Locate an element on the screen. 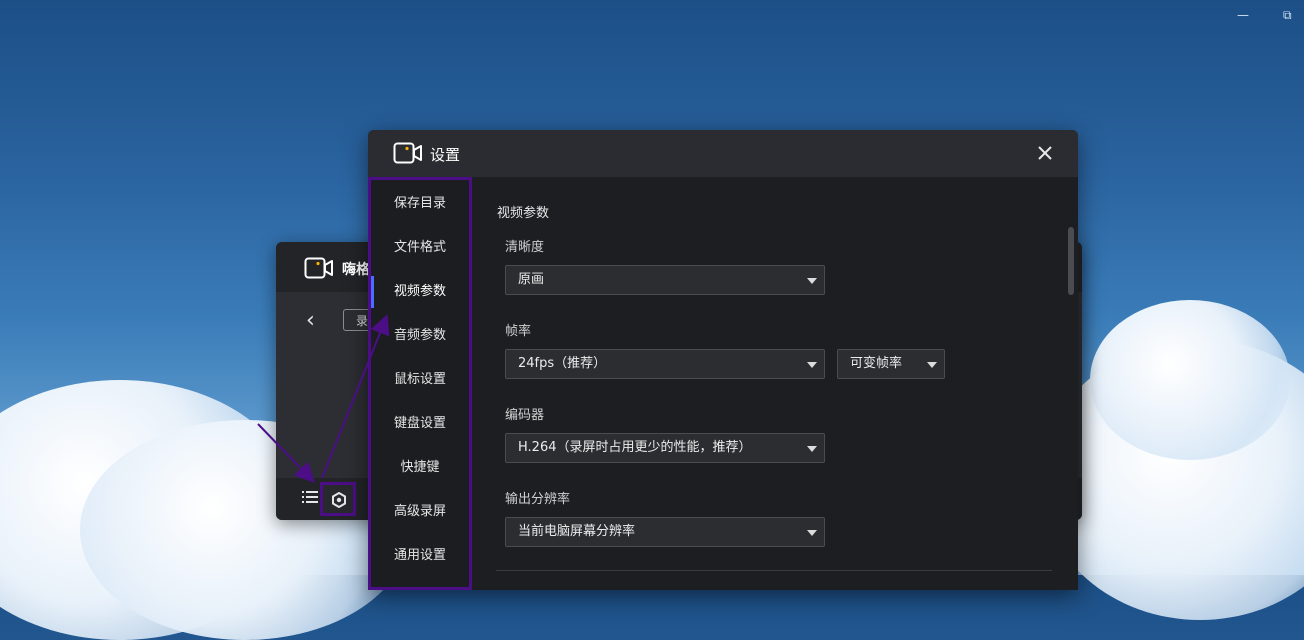 The width and height of the screenshot is (1304, 640). nav-item-keyboard-settings: 键盘设置 is located at coordinates (420, 424).